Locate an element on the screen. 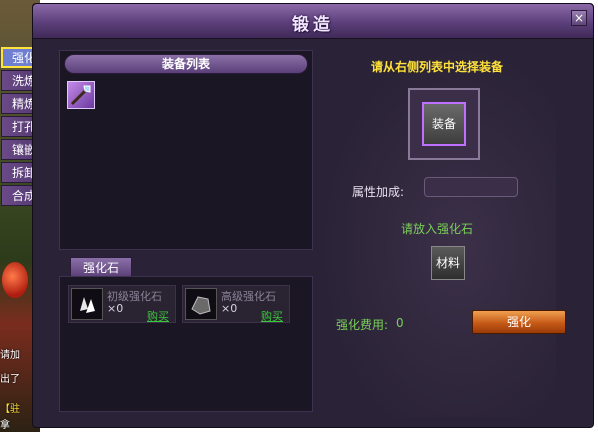 Image resolution: width=598 pixels, height=432 pixels. stone-panel: 初级强化石 ×0 购买 高级强化石 ×0 购买 is located at coordinates (186, 344).